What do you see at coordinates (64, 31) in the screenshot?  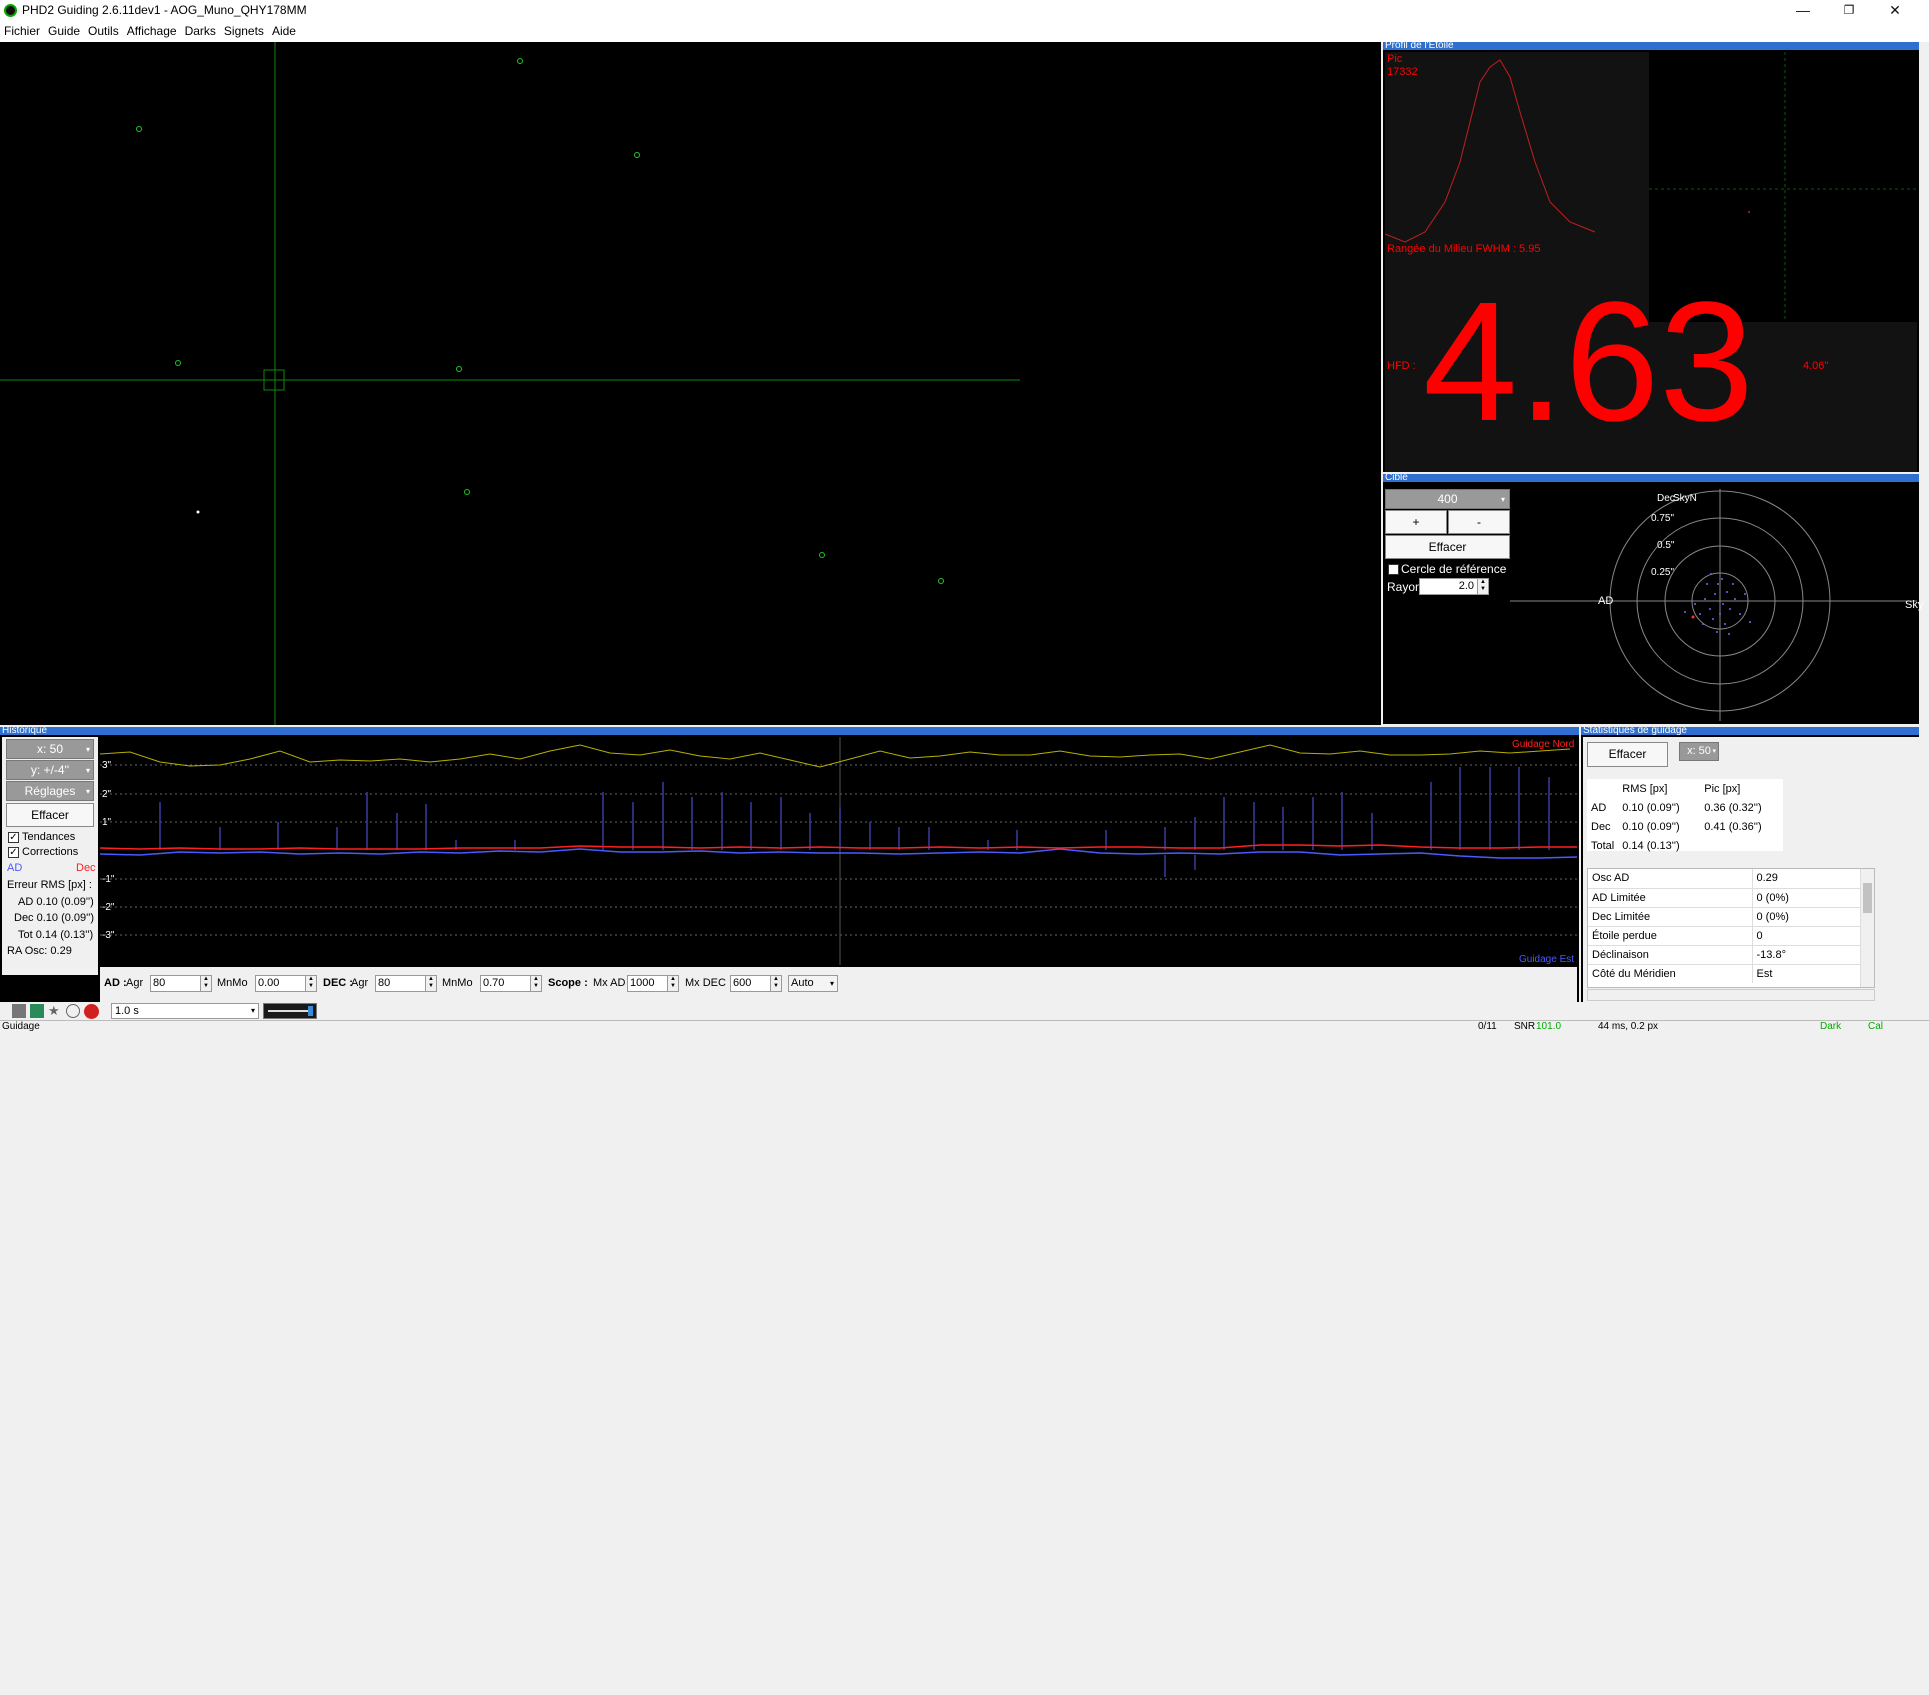 I see `menu-guide: Guide` at bounding box center [64, 31].